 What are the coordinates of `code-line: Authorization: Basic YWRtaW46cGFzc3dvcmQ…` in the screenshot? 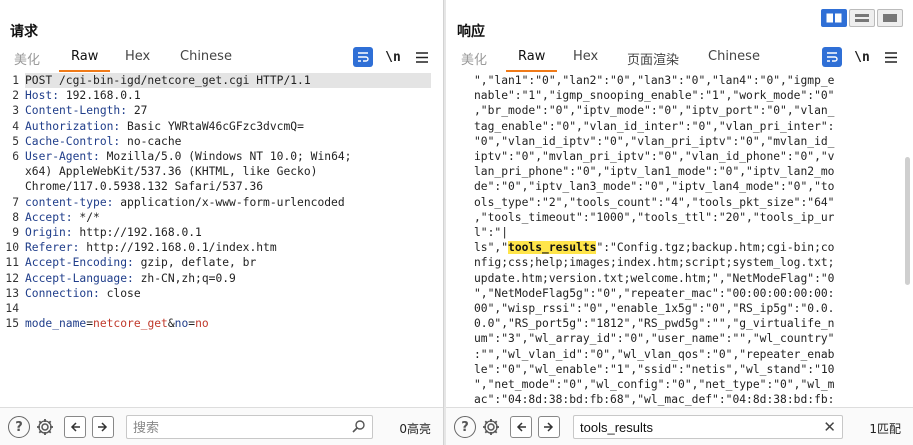 It's located at (164, 126).